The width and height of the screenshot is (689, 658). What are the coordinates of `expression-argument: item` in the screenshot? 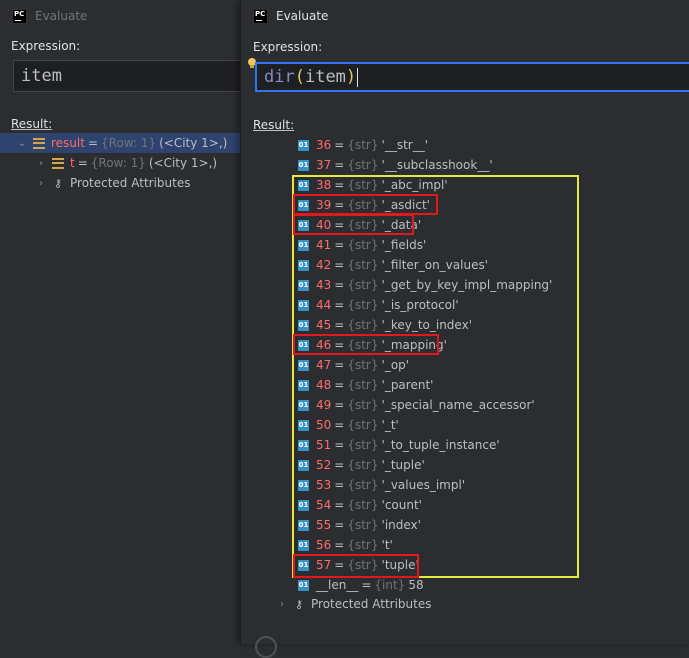 It's located at (325, 77).